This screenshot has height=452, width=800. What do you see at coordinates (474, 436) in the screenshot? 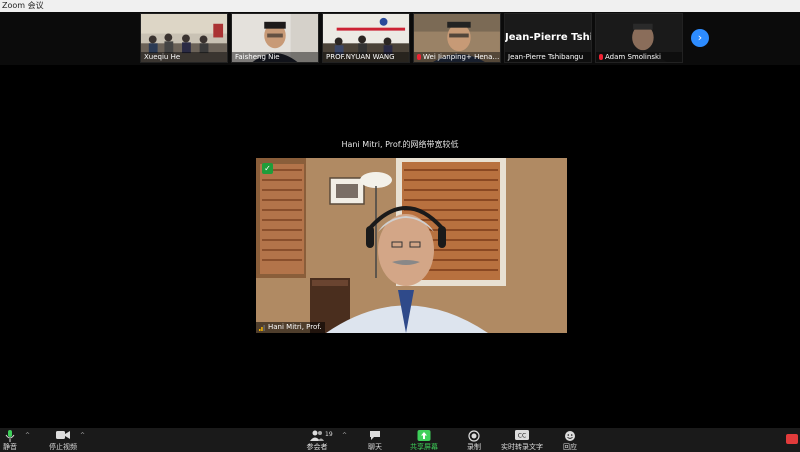
I see `record-icon` at bounding box center [474, 436].